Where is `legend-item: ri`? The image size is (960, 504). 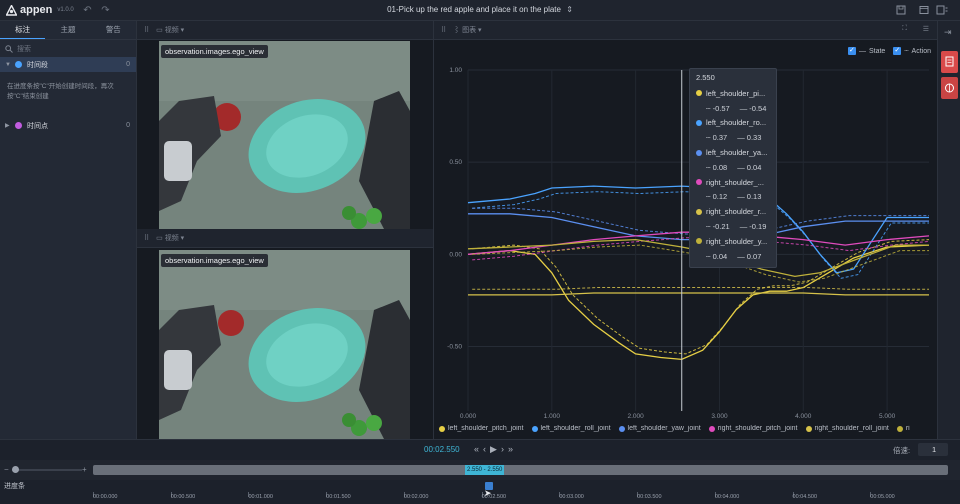 legend-item: ri is located at coordinates (903, 428).